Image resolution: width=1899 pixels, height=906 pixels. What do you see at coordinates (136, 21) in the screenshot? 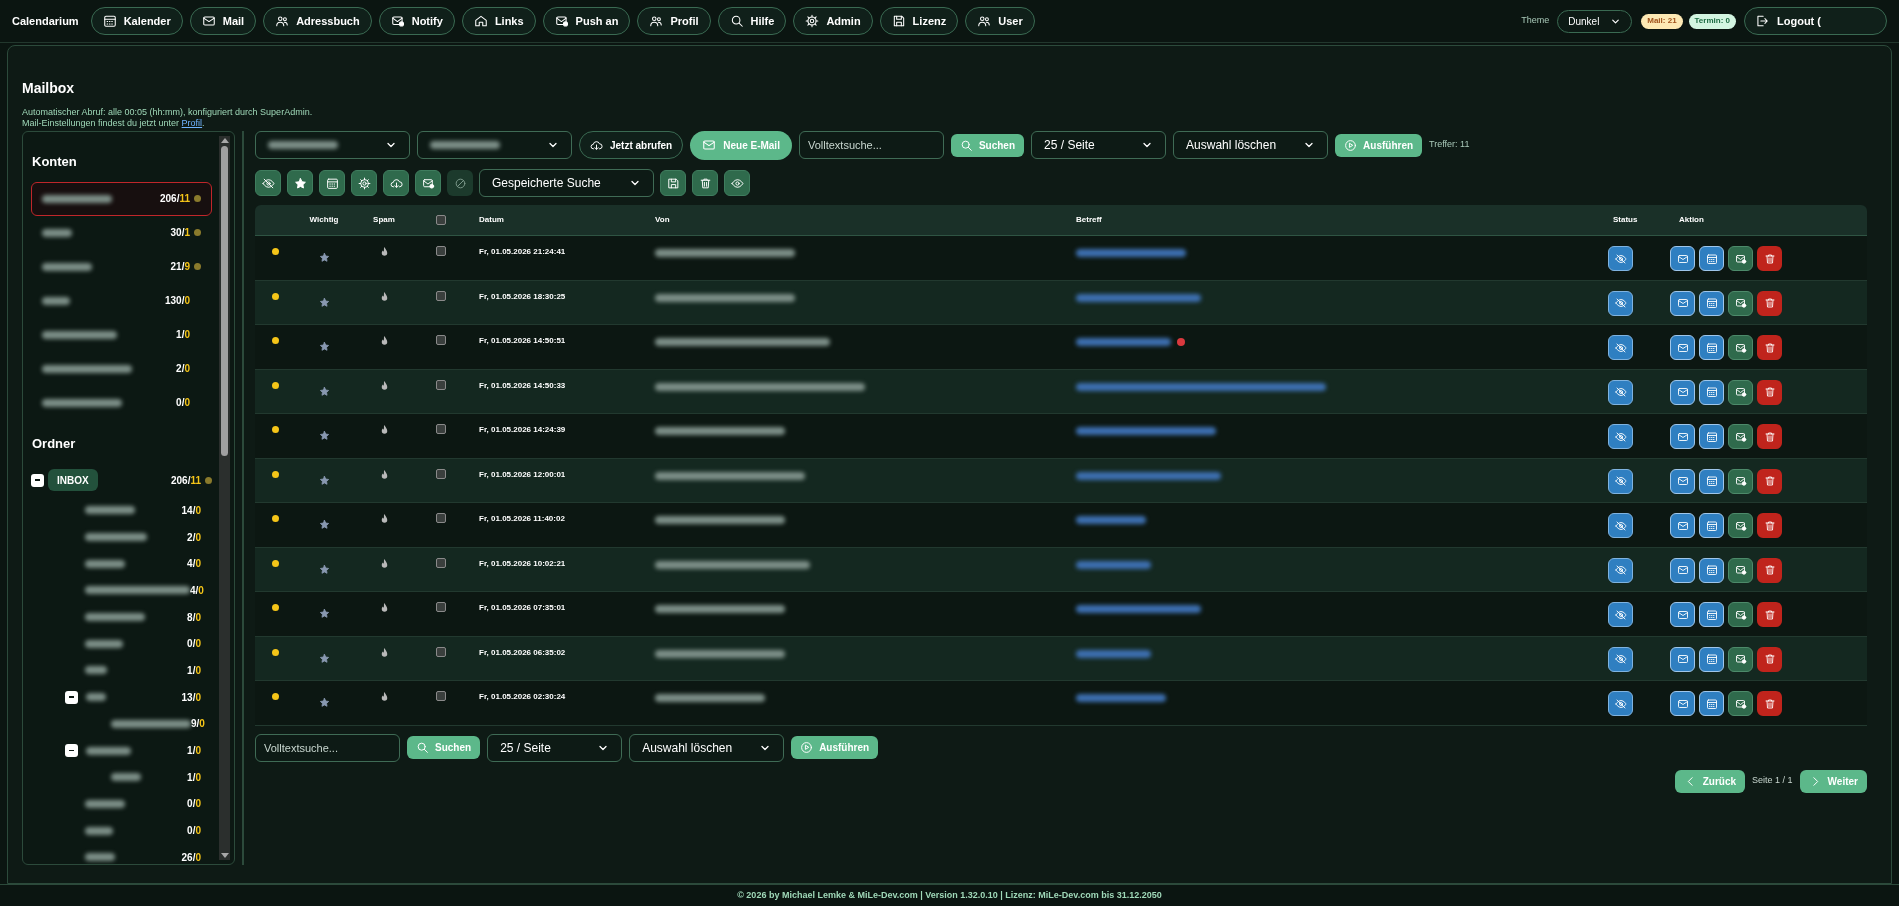
I see `nav-button: Kalender` at bounding box center [136, 21].